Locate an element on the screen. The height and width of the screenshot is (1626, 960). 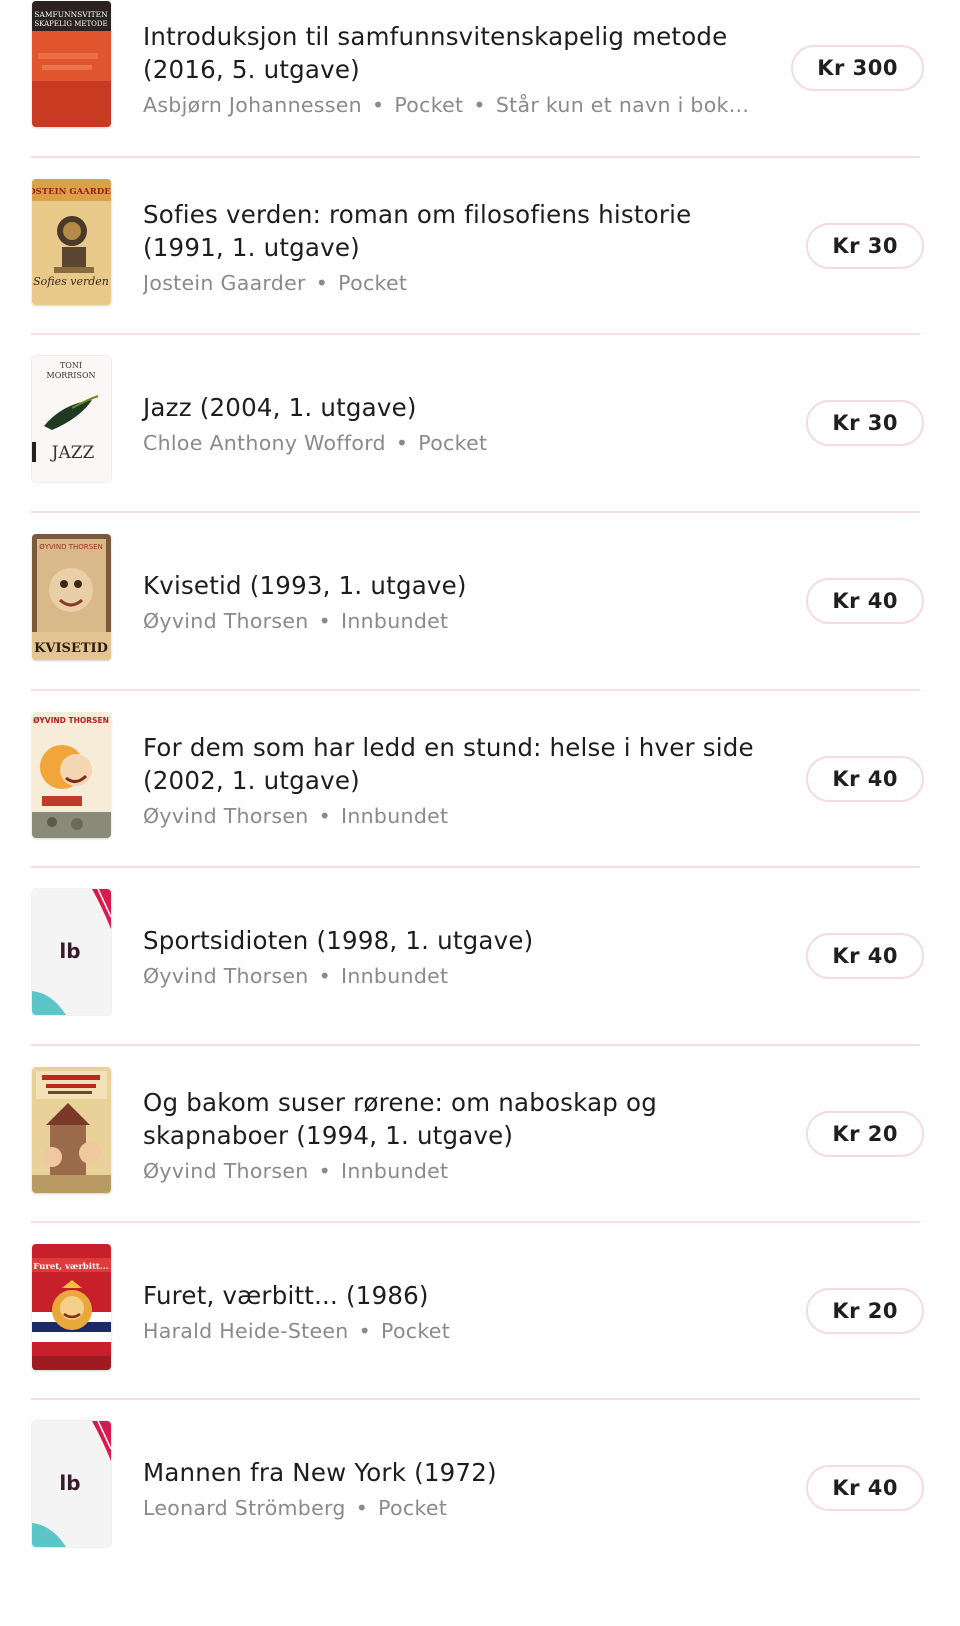
svg-text: TONI is located at coordinates (71, 365).